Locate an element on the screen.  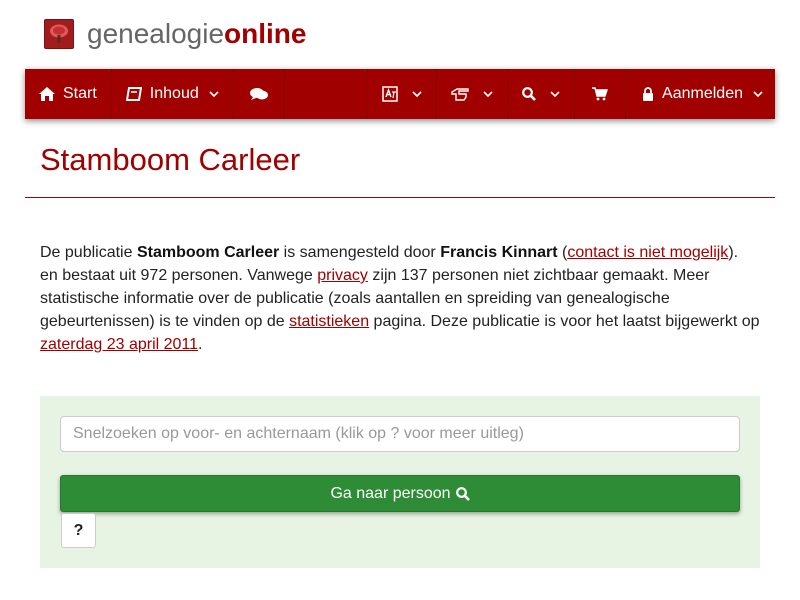
intro-text-5: en bestaat uit 972 personen. Vanwege is located at coordinates (179, 275).